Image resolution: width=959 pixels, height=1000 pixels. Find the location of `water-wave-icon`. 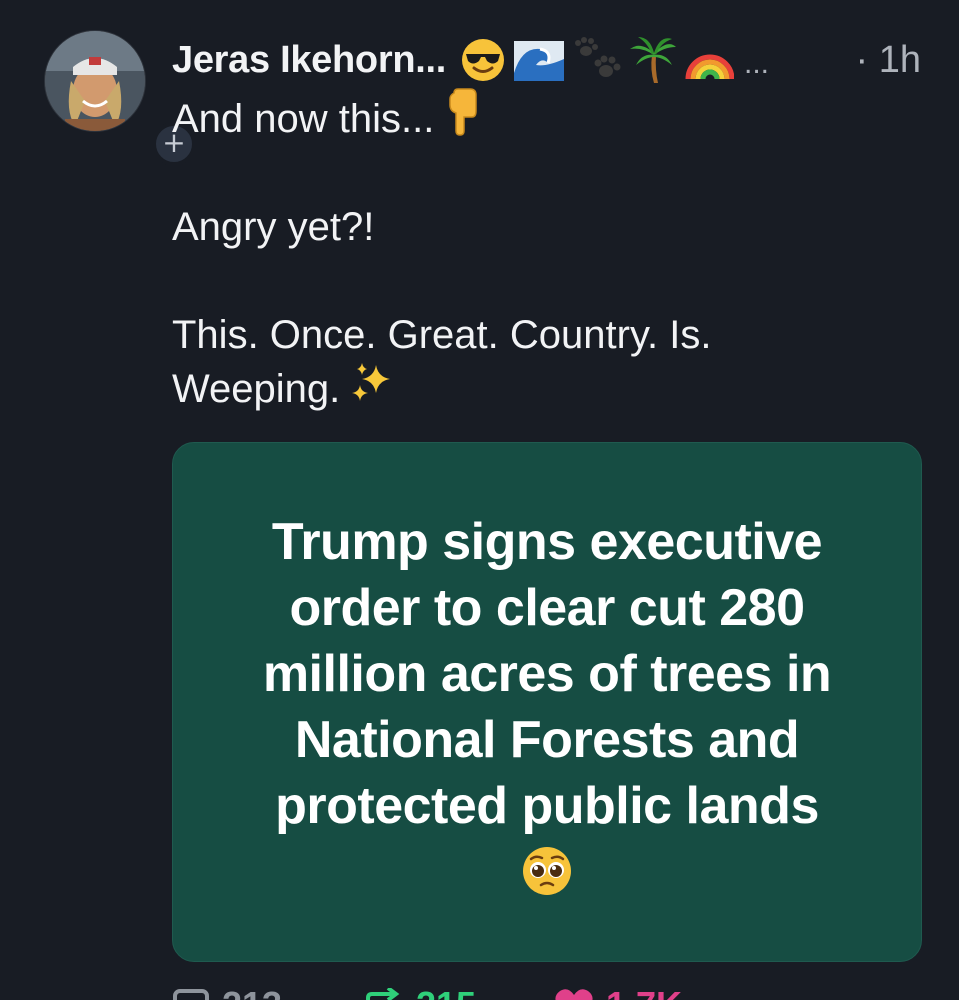

water-wave-icon is located at coordinates (539, 61).